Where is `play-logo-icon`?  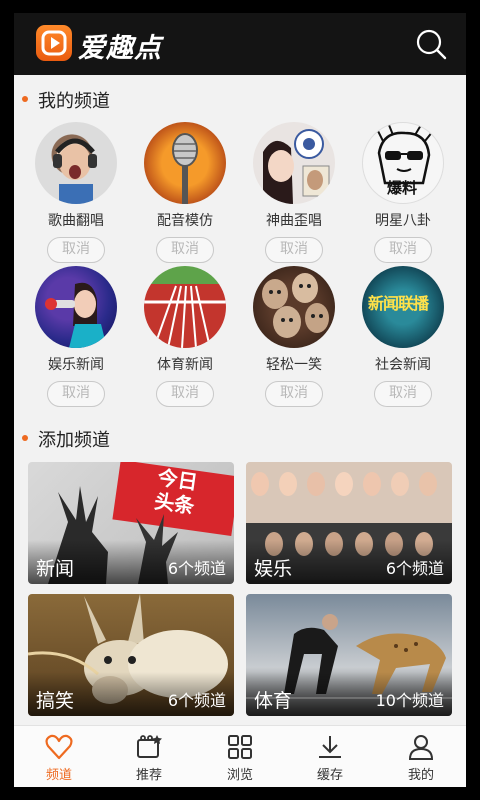 play-logo-icon is located at coordinates (54, 43).